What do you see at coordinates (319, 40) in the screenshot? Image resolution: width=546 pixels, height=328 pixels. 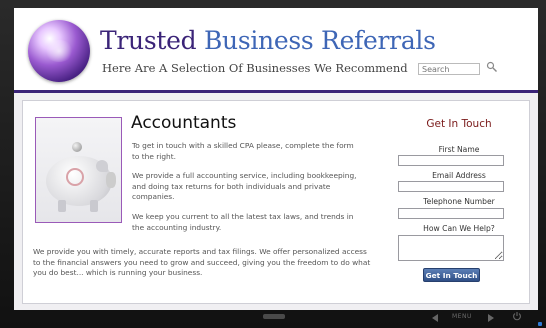 I see `site-title-part2: Business Referrals` at bounding box center [319, 40].